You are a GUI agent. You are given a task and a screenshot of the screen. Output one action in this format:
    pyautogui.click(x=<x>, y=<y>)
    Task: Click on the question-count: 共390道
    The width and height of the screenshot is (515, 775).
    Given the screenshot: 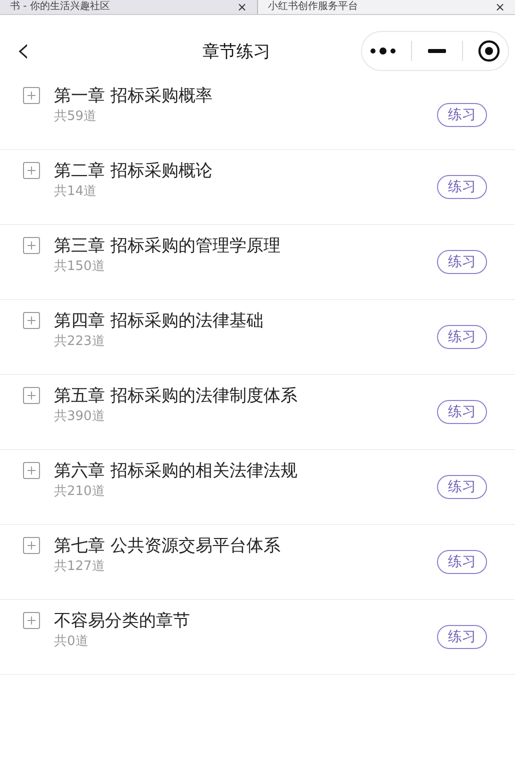 What is the action you would take?
    pyautogui.click(x=80, y=417)
    